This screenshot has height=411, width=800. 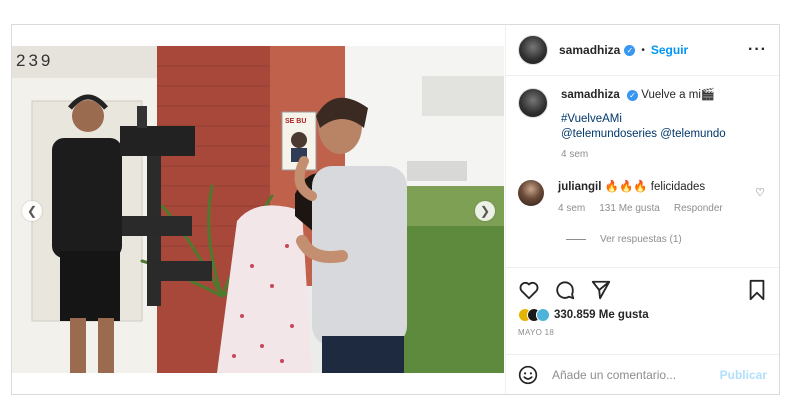 I want to click on poster-text: SE BU, so click(x=295, y=121).